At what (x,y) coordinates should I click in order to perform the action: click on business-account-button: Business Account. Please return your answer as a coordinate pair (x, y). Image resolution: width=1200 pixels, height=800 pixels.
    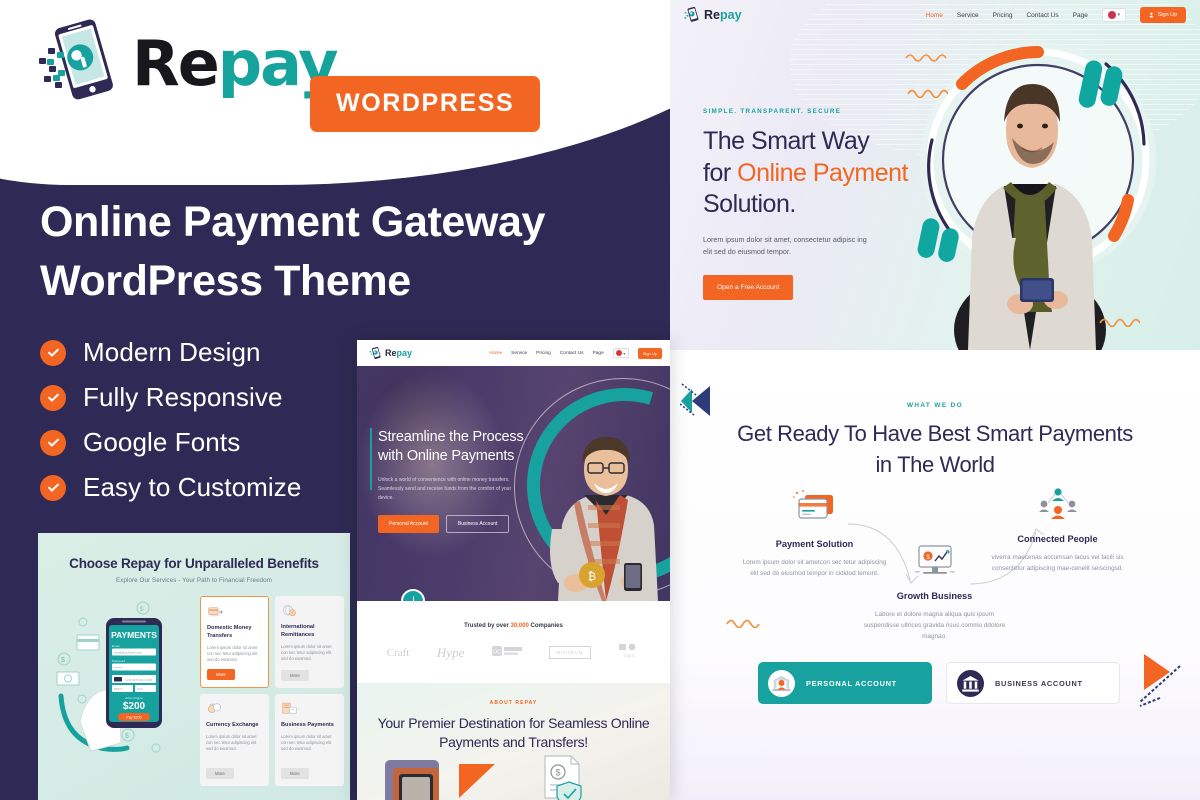
    Looking at the image, I should click on (477, 523).